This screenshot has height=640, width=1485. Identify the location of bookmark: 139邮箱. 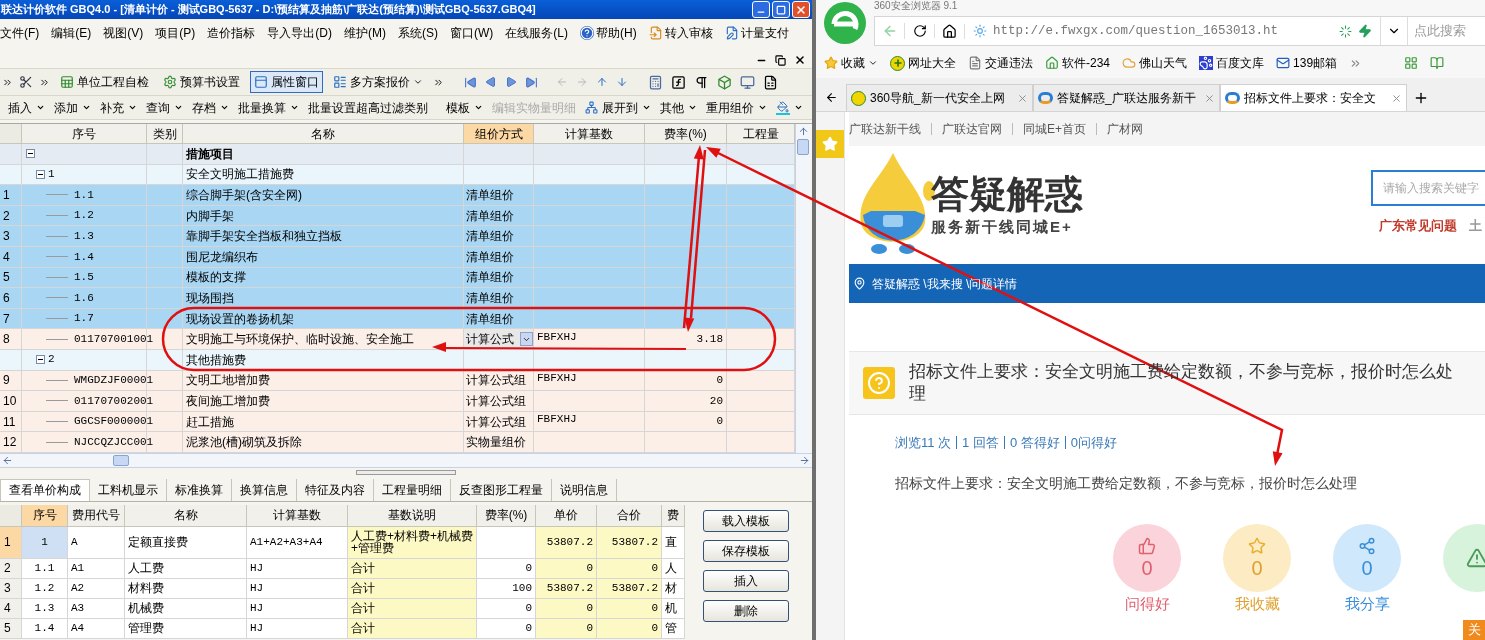
(1307, 63).